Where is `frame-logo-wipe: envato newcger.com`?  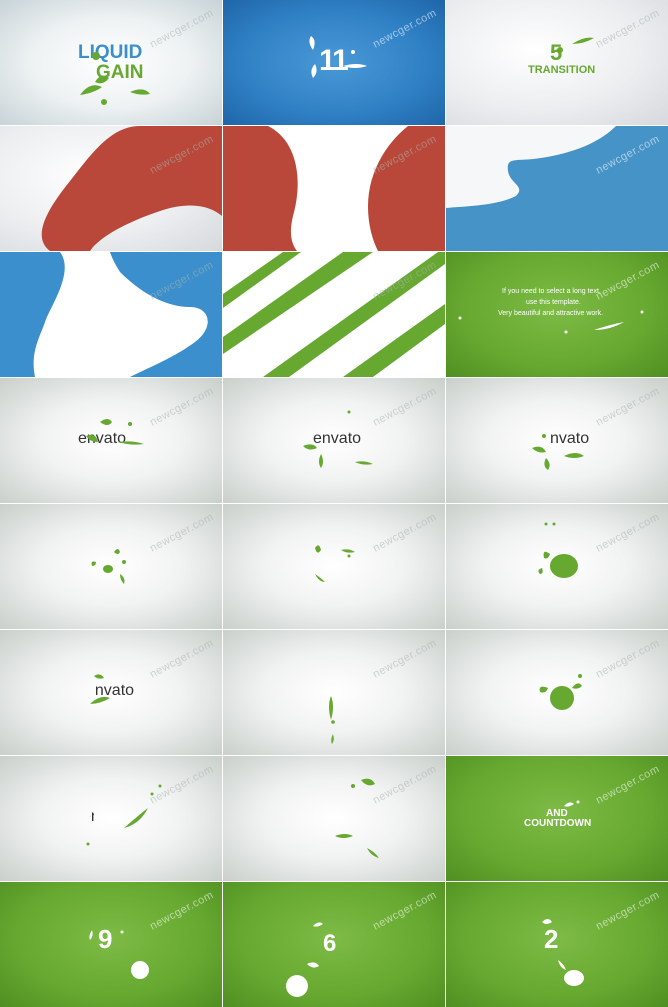
frame-logo-wipe: envato newcger.com is located at coordinates (111, 818).